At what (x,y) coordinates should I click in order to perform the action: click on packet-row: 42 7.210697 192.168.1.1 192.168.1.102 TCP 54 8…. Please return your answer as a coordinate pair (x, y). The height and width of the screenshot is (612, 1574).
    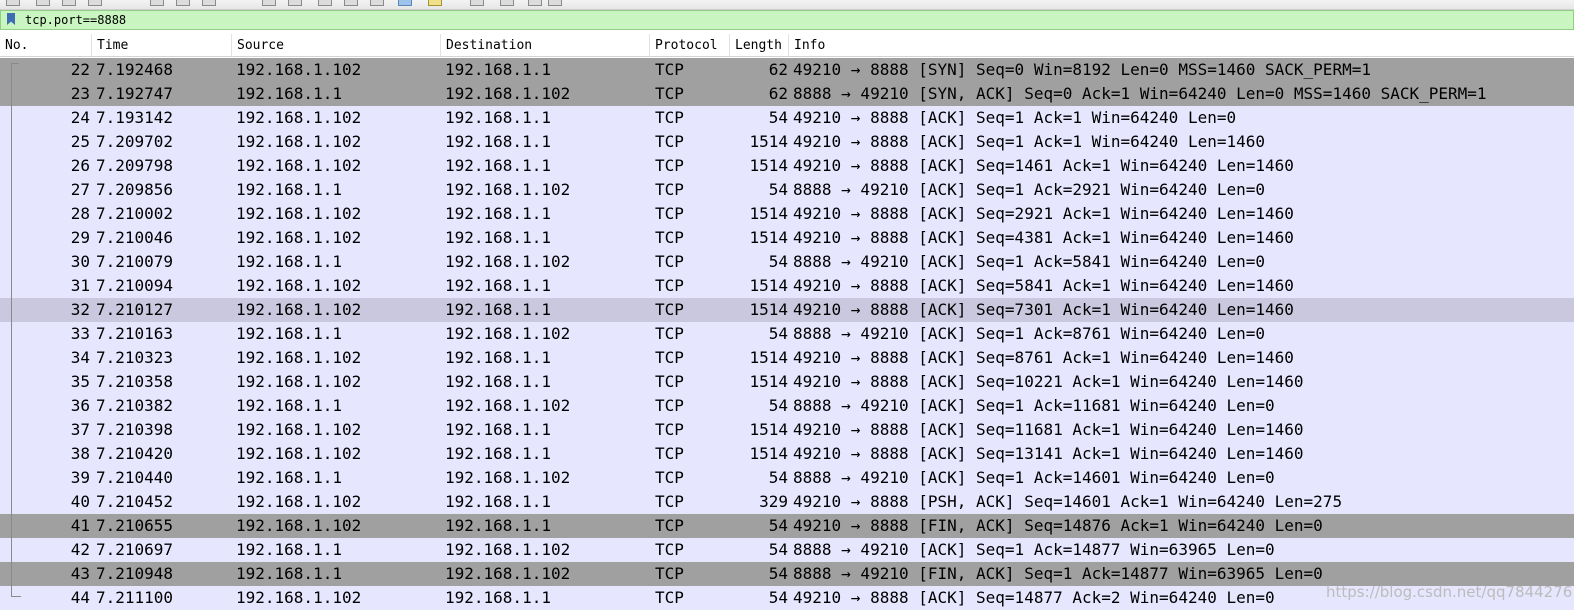
    Looking at the image, I should click on (787, 550).